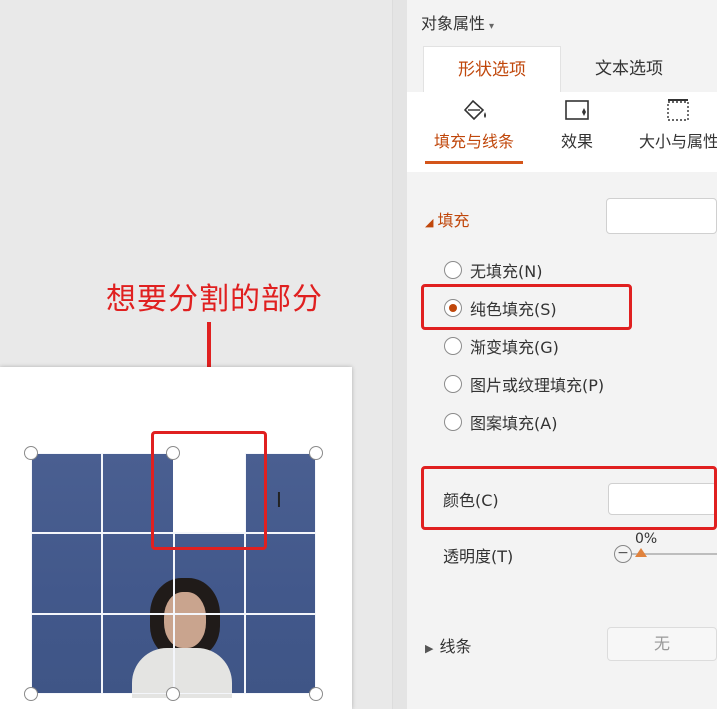 The width and height of the screenshot is (717, 709). Describe the element at coordinates (646, 539) in the screenshot. I see `transparency-value: 0%` at that location.